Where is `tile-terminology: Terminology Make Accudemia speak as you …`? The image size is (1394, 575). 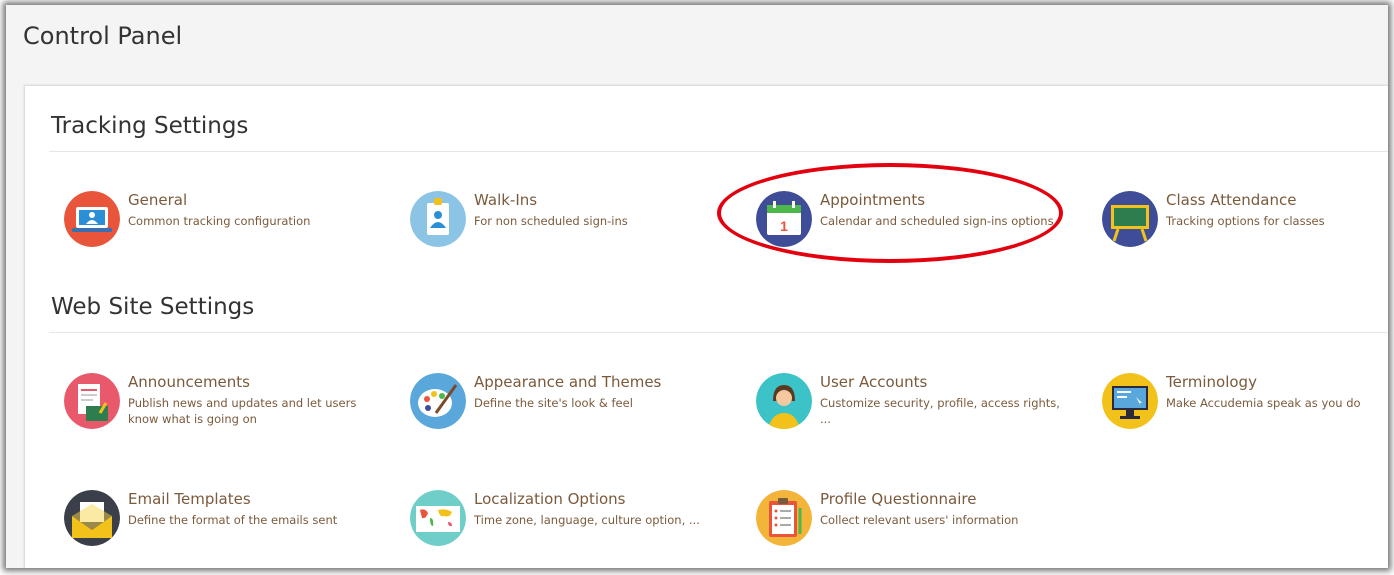 tile-terminology: Terminology Make Accudemia speak as you … is located at coordinates (1245, 408).